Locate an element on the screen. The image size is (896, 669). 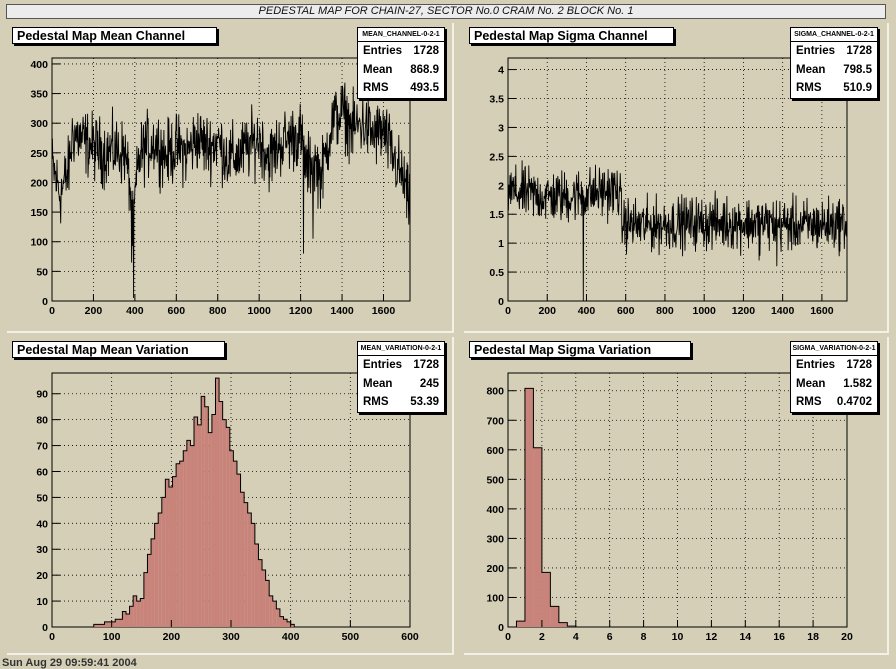
y-tick-label: 40 is located at coordinates (42, 524).